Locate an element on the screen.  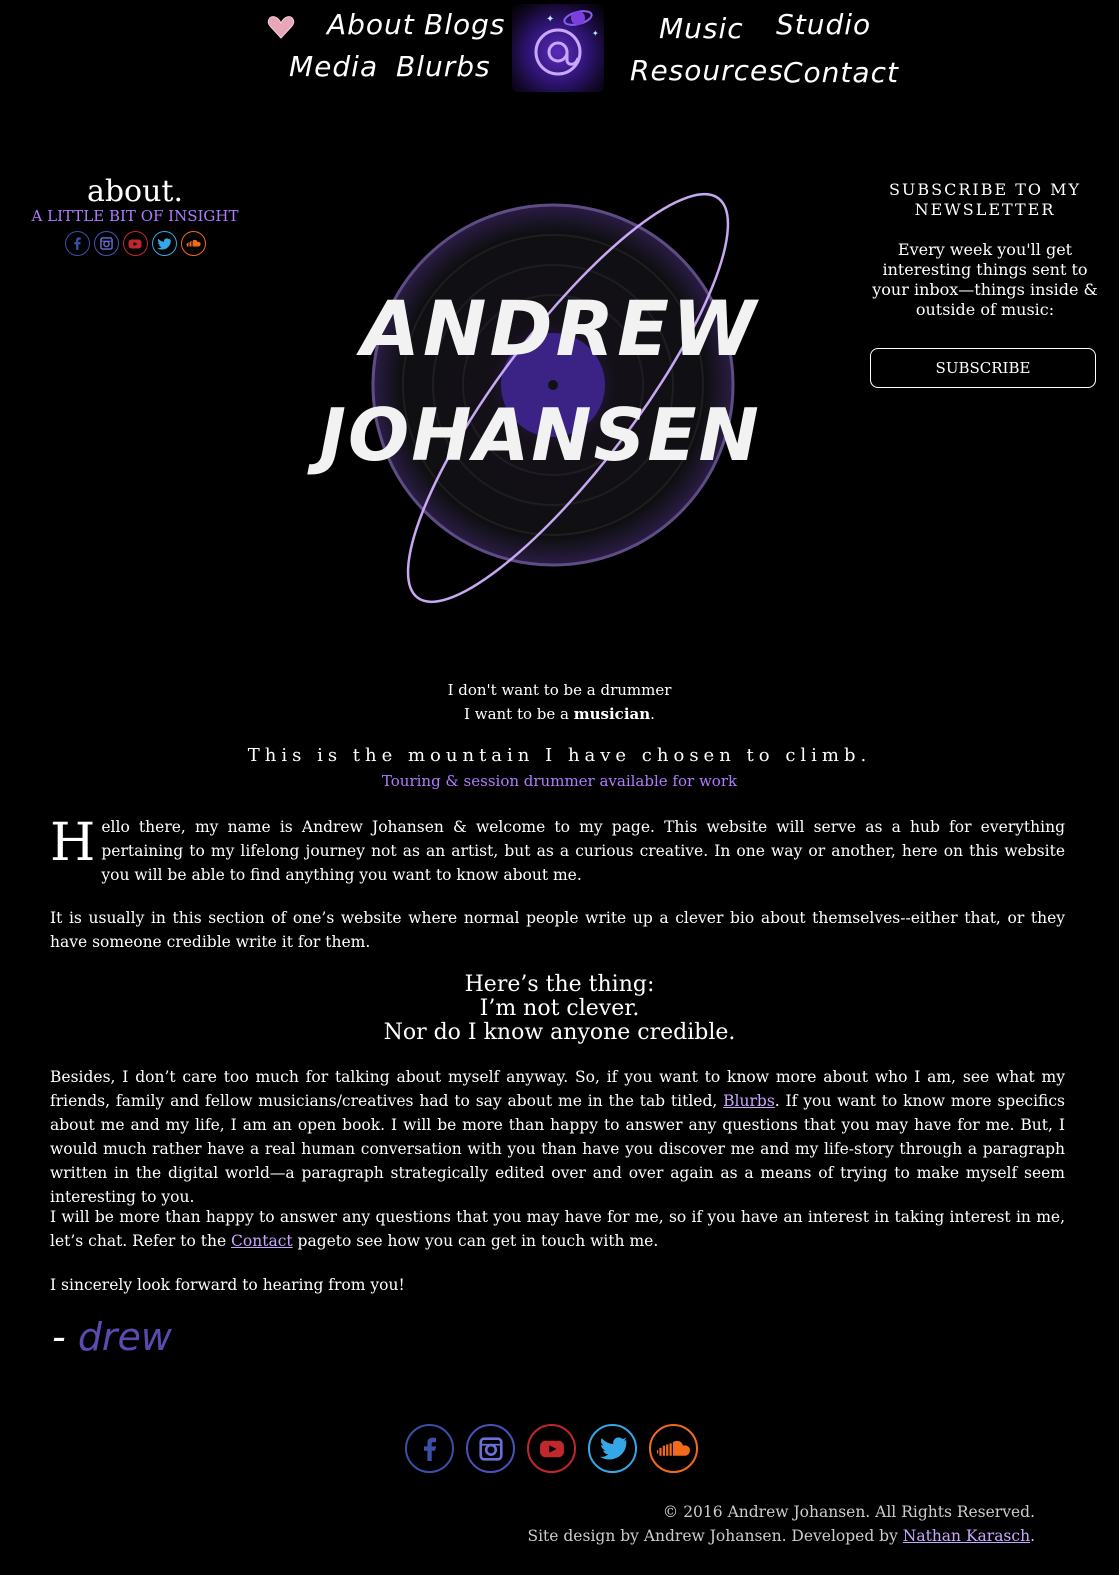
about-subtitle: A LITTLE BIT OF INSIGHT is located at coordinates (135, 216).